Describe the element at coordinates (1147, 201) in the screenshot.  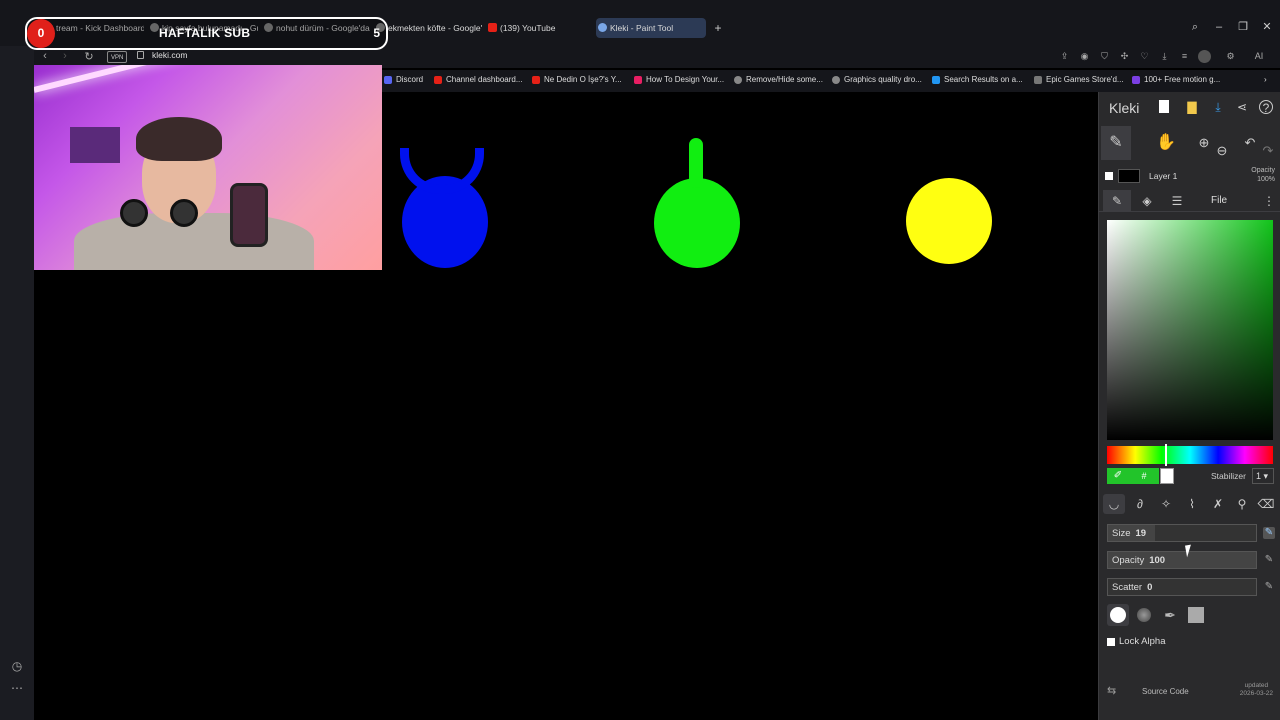
I see `tab-layers: ◈` at that location.